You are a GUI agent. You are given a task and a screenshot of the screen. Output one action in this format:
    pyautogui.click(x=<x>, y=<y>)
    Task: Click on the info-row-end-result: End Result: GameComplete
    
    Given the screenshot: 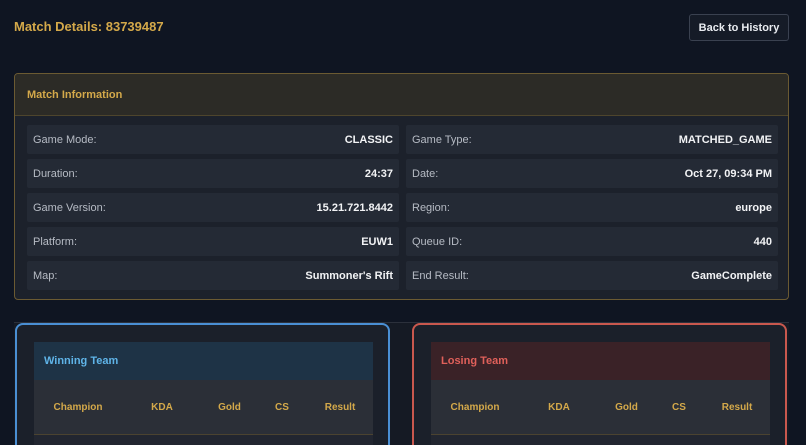 What is the action you would take?
    pyautogui.click(x=592, y=275)
    